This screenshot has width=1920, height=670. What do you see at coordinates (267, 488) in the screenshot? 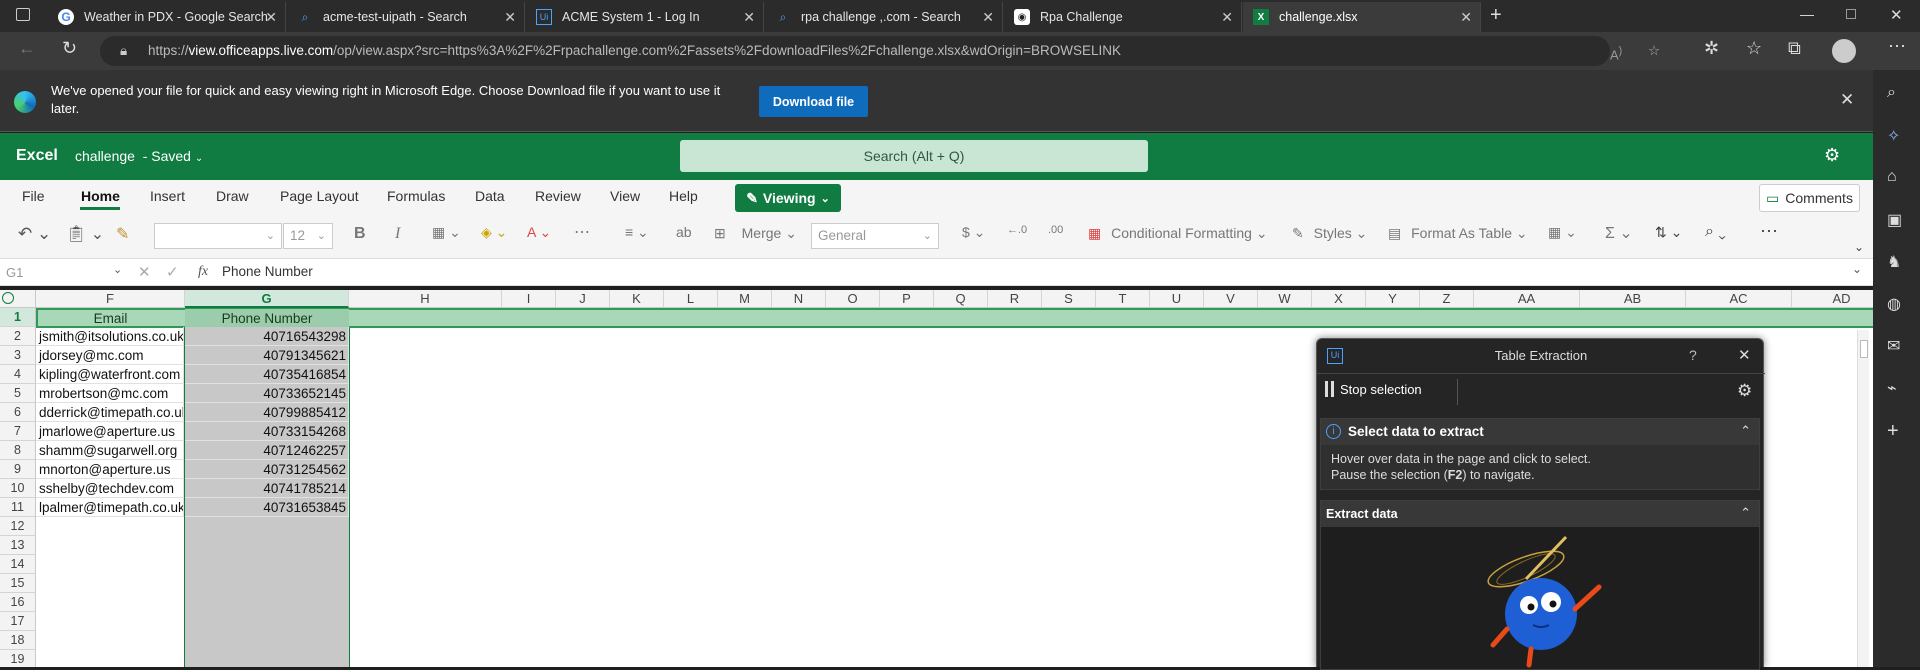
I see `phone-cell: 40741785214` at bounding box center [267, 488].